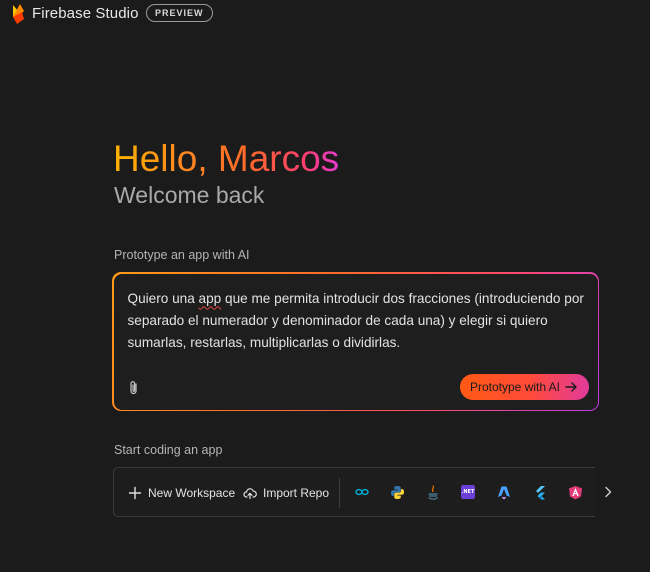  What do you see at coordinates (189, 195) in the screenshot?
I see `greeting-subtitle: Welcome back` at bounding box center [189, 195].